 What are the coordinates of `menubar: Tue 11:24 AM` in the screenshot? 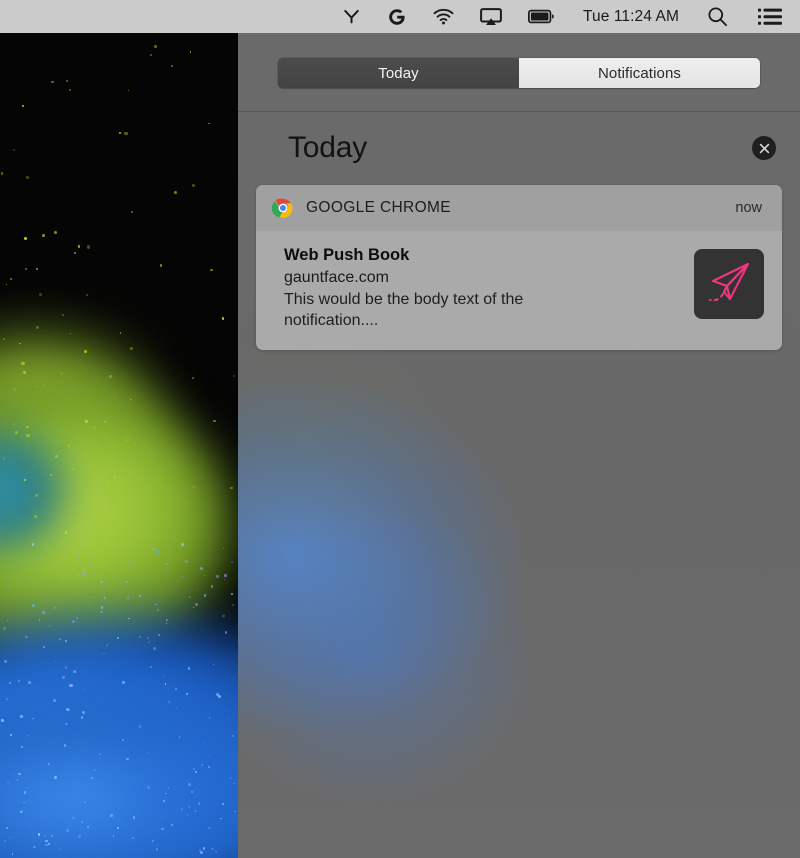 It's located at (400, 16).